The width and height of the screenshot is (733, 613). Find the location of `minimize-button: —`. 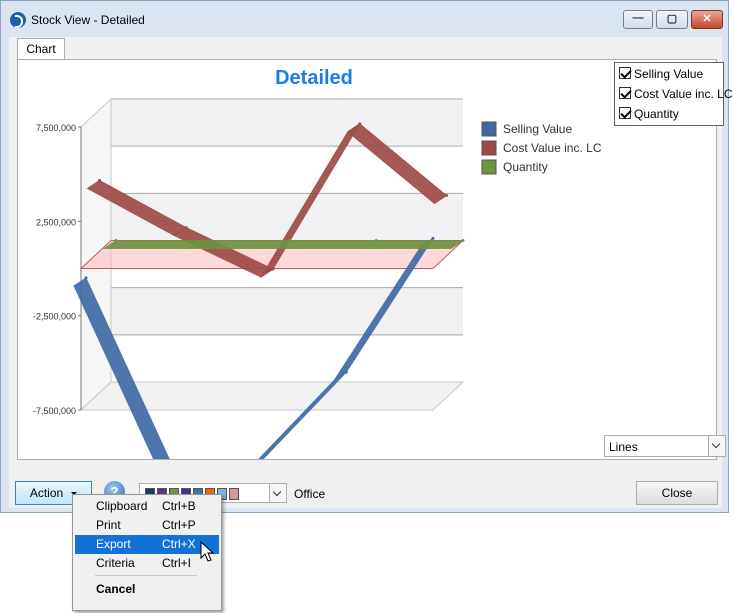

minimize-button: — is located at coordinates (638, 19).